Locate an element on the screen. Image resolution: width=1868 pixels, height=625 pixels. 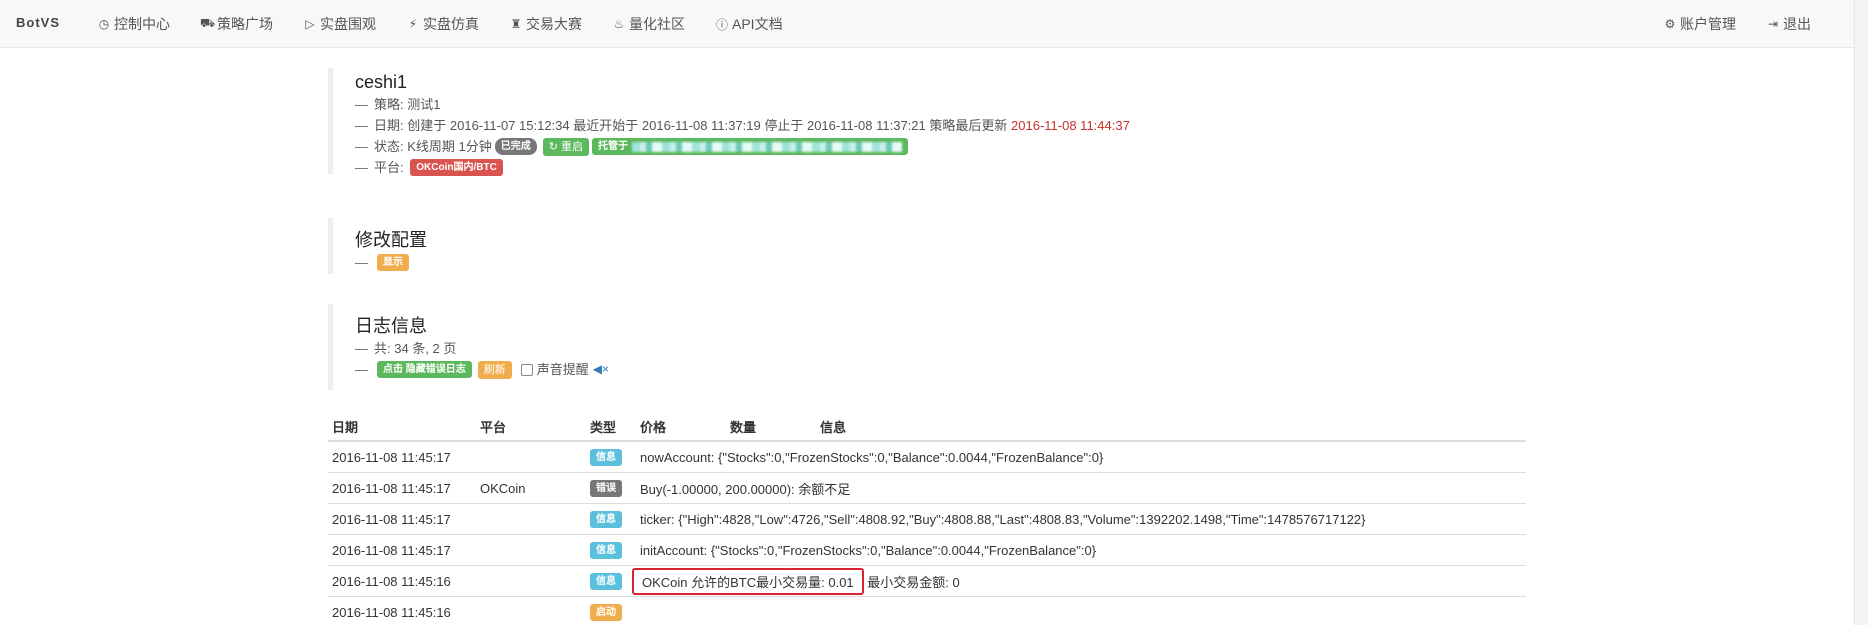
nav-label: 退出 is located at coordinates (1797, 24).